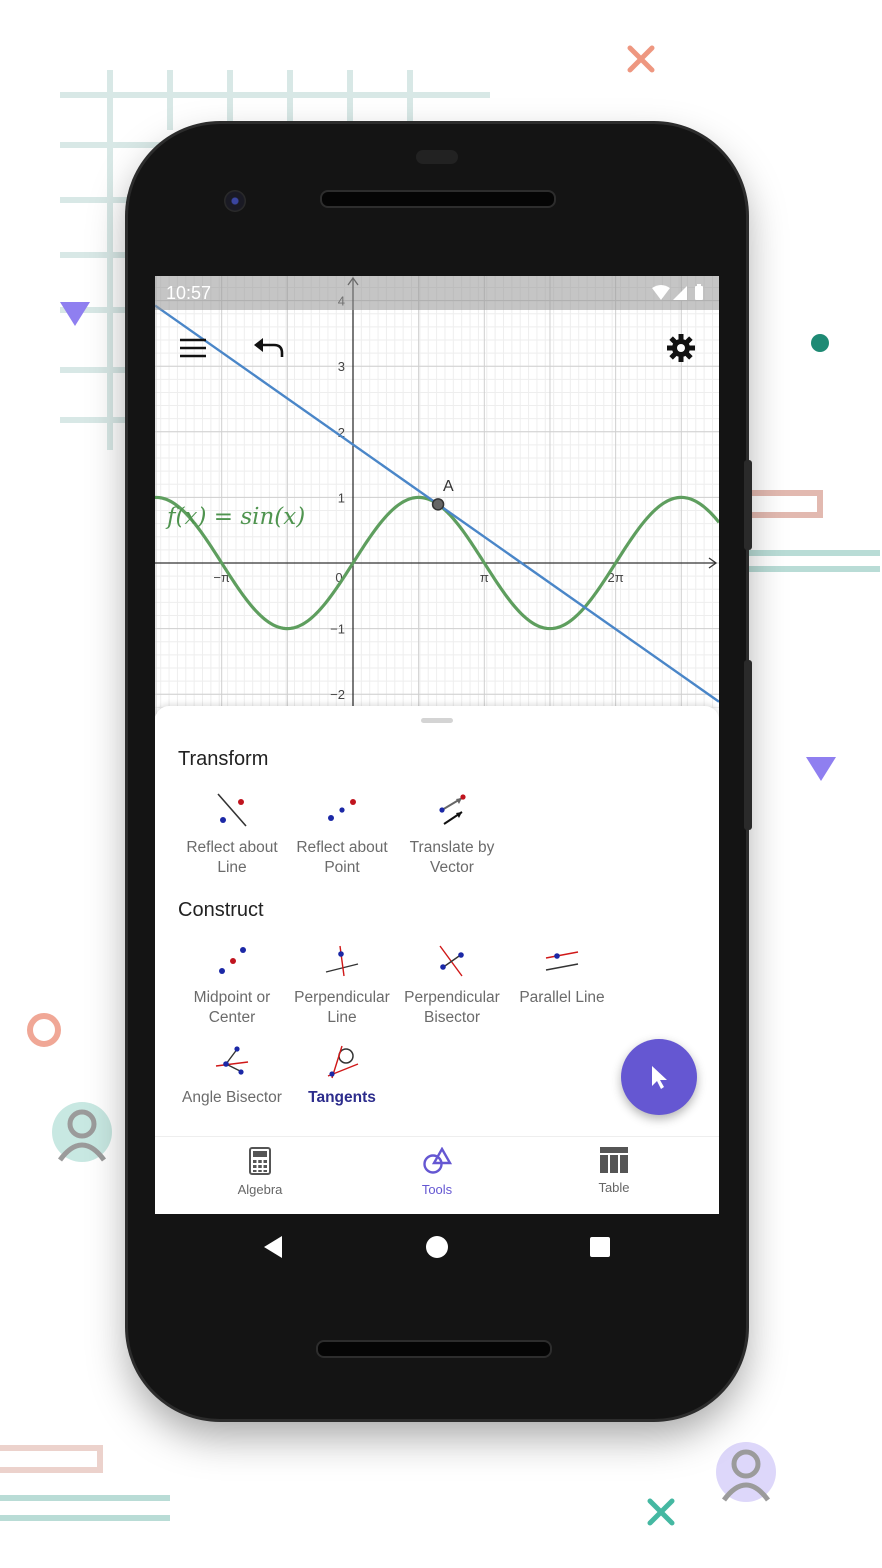 This screenshot has width=882, height=1568. Describe the element at coordinates (342, 810) in the screenshot. I see `reflect-point-icon` at that location.